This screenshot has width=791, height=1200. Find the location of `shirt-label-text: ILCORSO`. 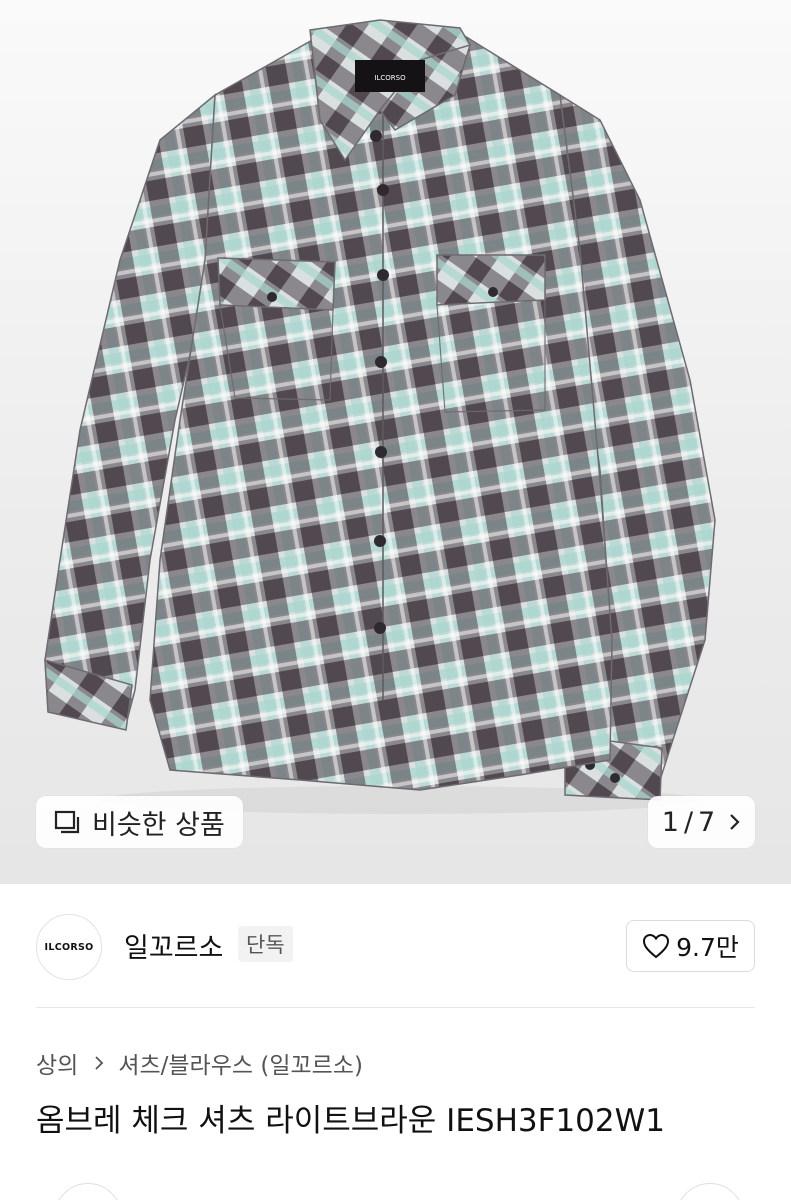

shirt-label-text: ILCORSO is located at coordinates (390, 78).